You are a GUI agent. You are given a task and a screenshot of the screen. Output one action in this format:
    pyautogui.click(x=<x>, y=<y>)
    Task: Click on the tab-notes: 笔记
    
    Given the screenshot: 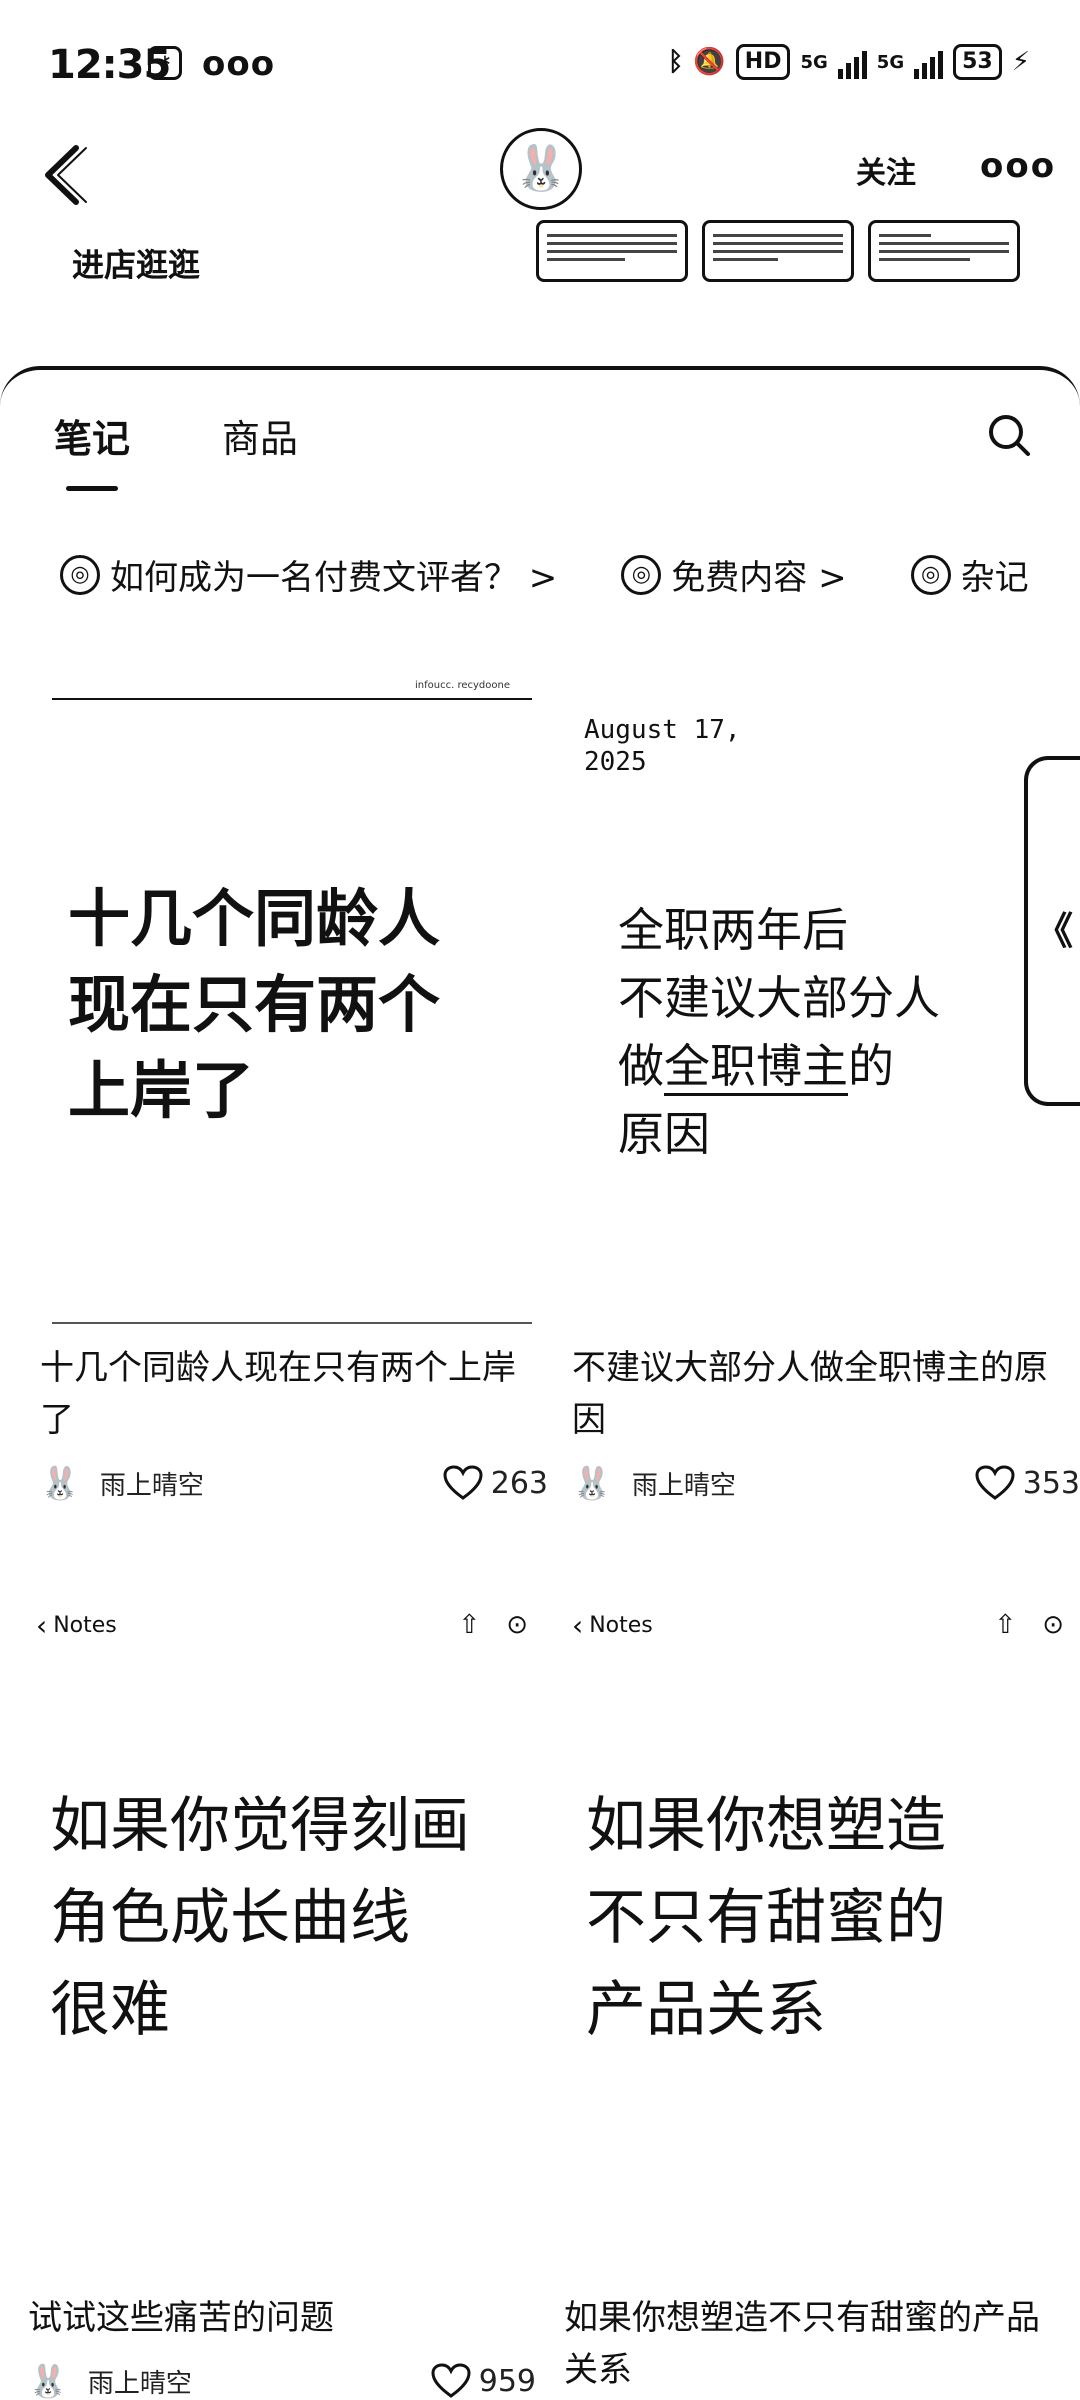 What is the action you would take?
    pyautogui.click(x=92, y=449)
    